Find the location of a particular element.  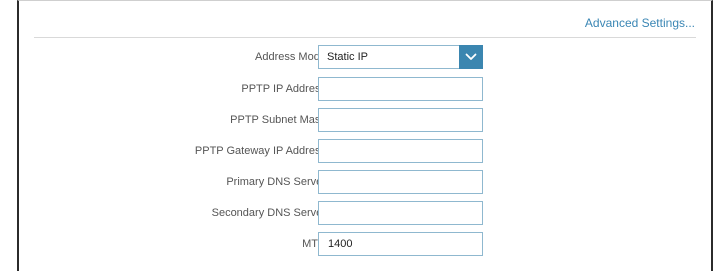

address-mode-row: Address Mode: Static IP is located at coordinates (365, 57).